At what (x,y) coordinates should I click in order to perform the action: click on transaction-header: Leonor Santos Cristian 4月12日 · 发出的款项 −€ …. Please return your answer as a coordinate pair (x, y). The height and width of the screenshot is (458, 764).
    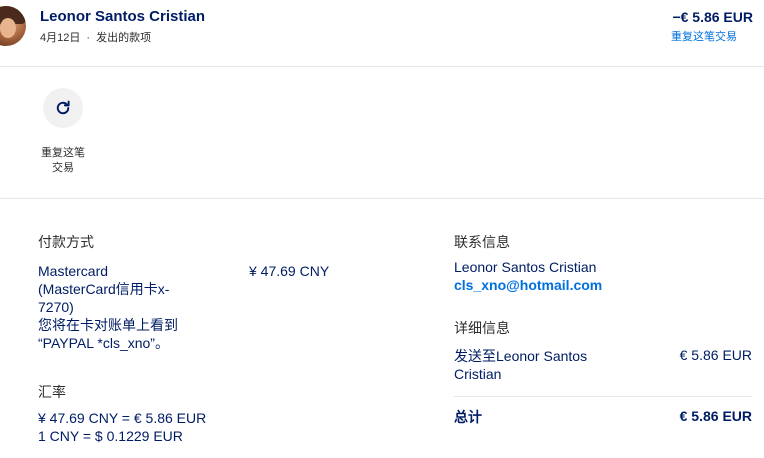
    Looking at the image, I should click on (382, 33).